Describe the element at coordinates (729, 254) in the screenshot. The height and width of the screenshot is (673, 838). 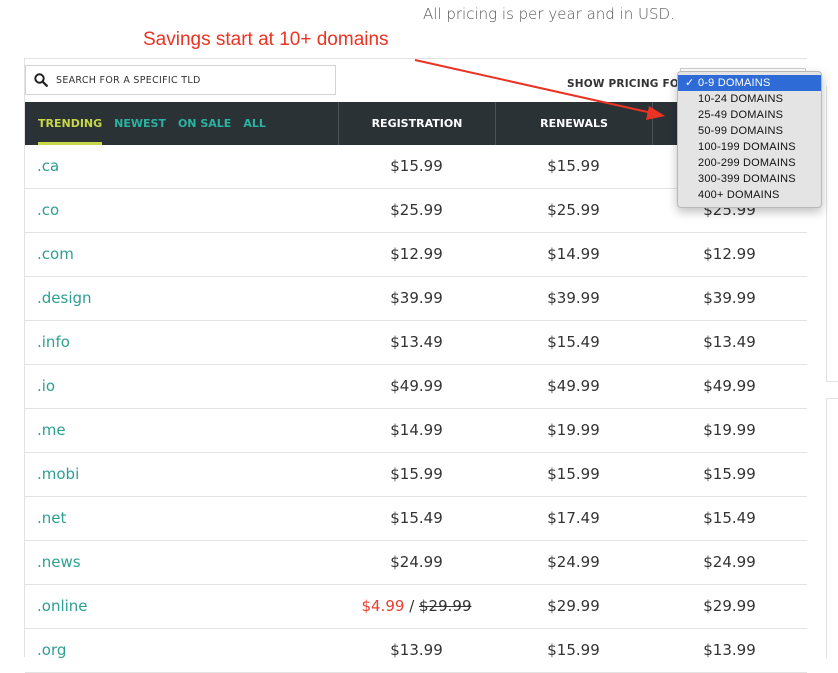
I see `transfer-price: $12.99` at that location.